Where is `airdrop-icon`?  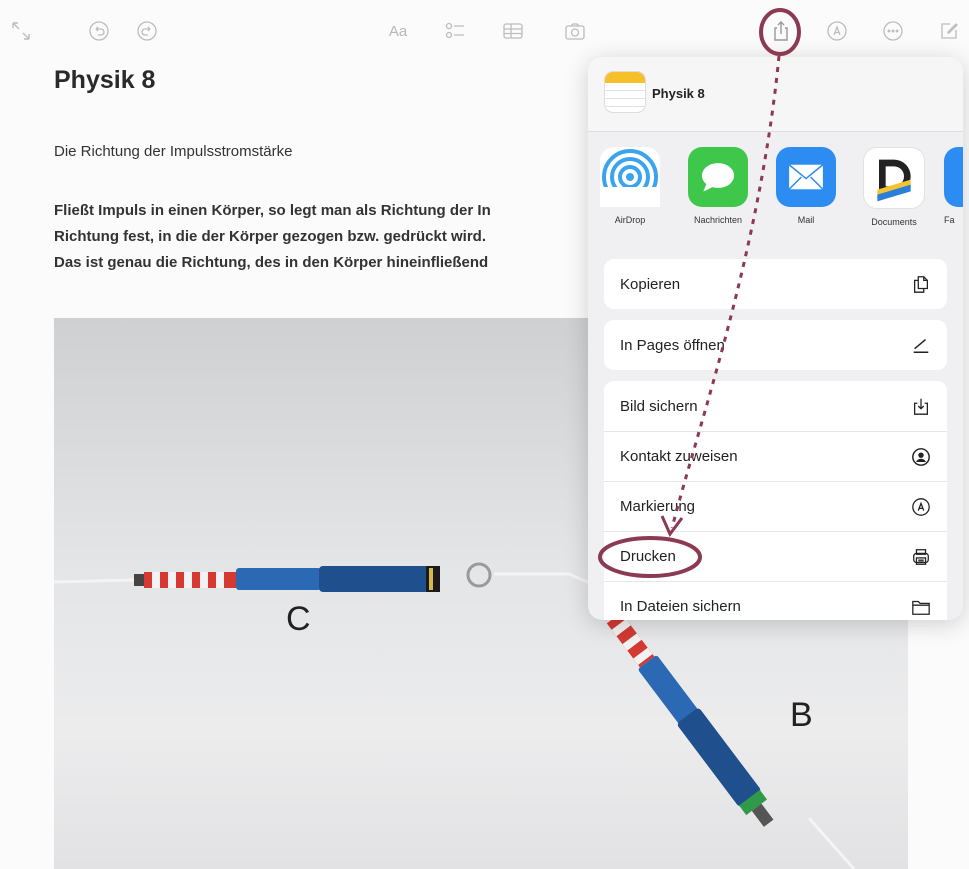 airdrop-icon is located at coordinates (630, 177).